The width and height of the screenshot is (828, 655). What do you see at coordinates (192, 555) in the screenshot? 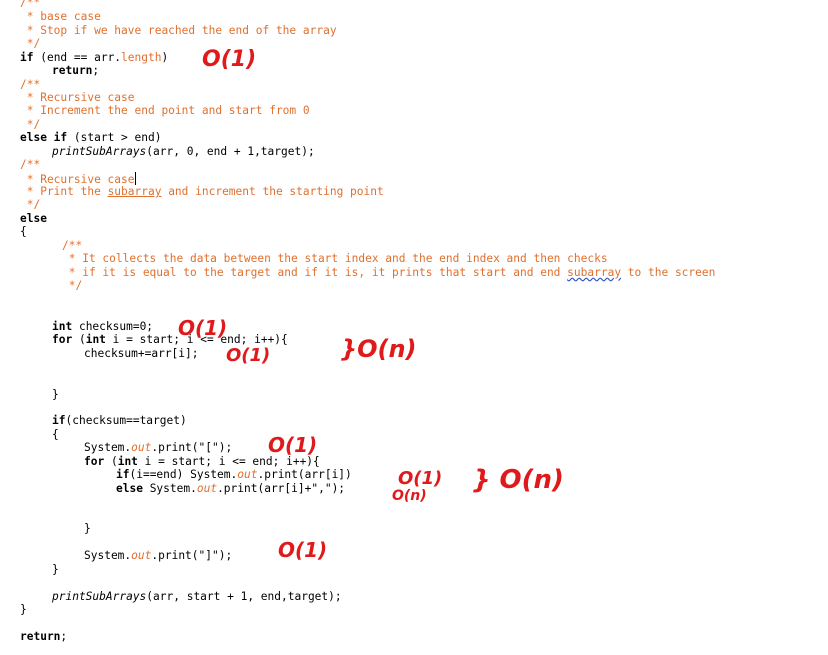
I see `code-text: .print("]");` at bounding box center [192, 555].